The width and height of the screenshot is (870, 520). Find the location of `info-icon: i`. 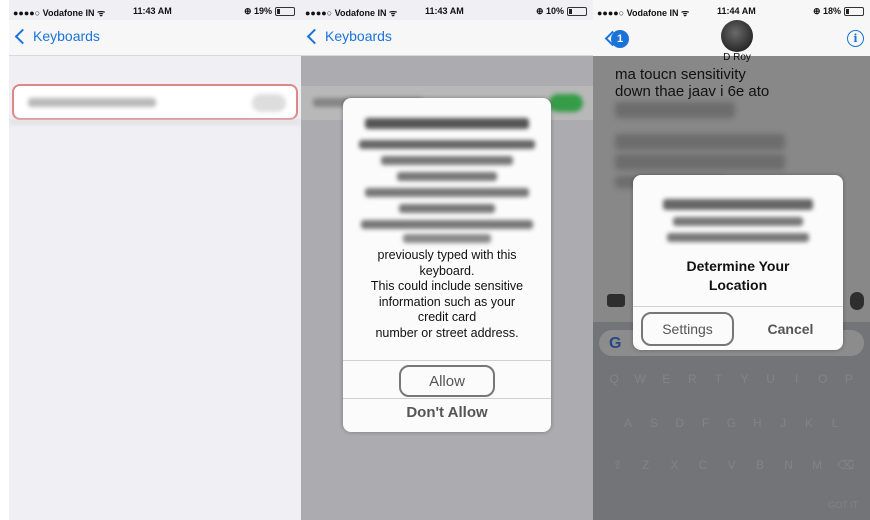

info-icon: i is located at coordinates (855, 38).